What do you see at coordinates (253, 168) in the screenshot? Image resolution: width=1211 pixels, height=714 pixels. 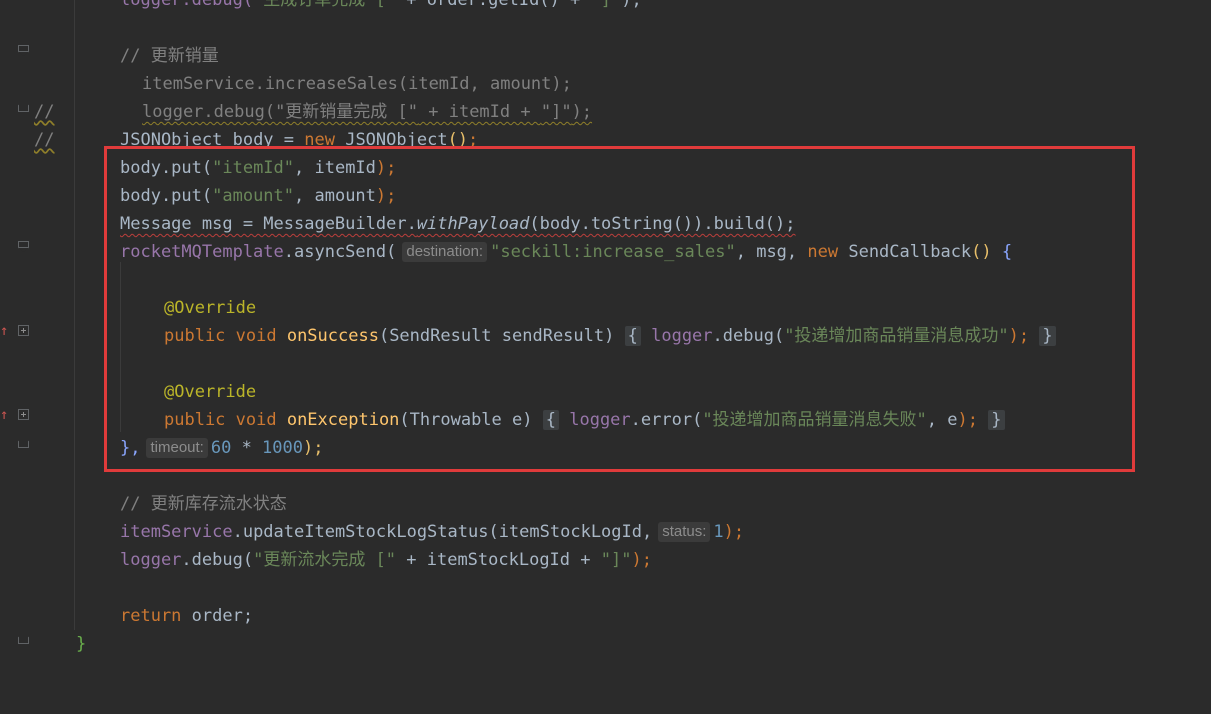 I see `code-string: "itemId"` at bounding box center [253, 168].